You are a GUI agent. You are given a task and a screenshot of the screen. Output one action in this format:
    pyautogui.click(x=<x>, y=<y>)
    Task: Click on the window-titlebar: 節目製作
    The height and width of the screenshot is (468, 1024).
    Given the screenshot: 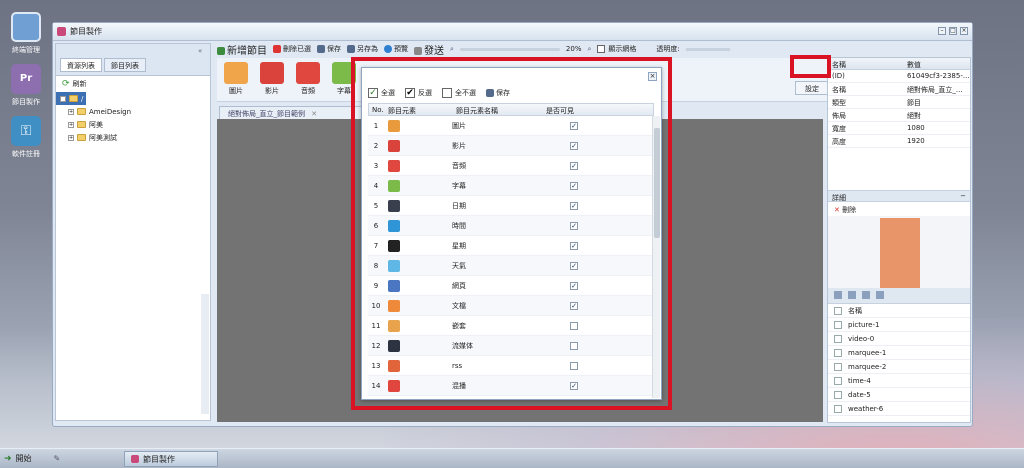 What is the action you would take?
    pyautogui.click(x=512, y=32)
    